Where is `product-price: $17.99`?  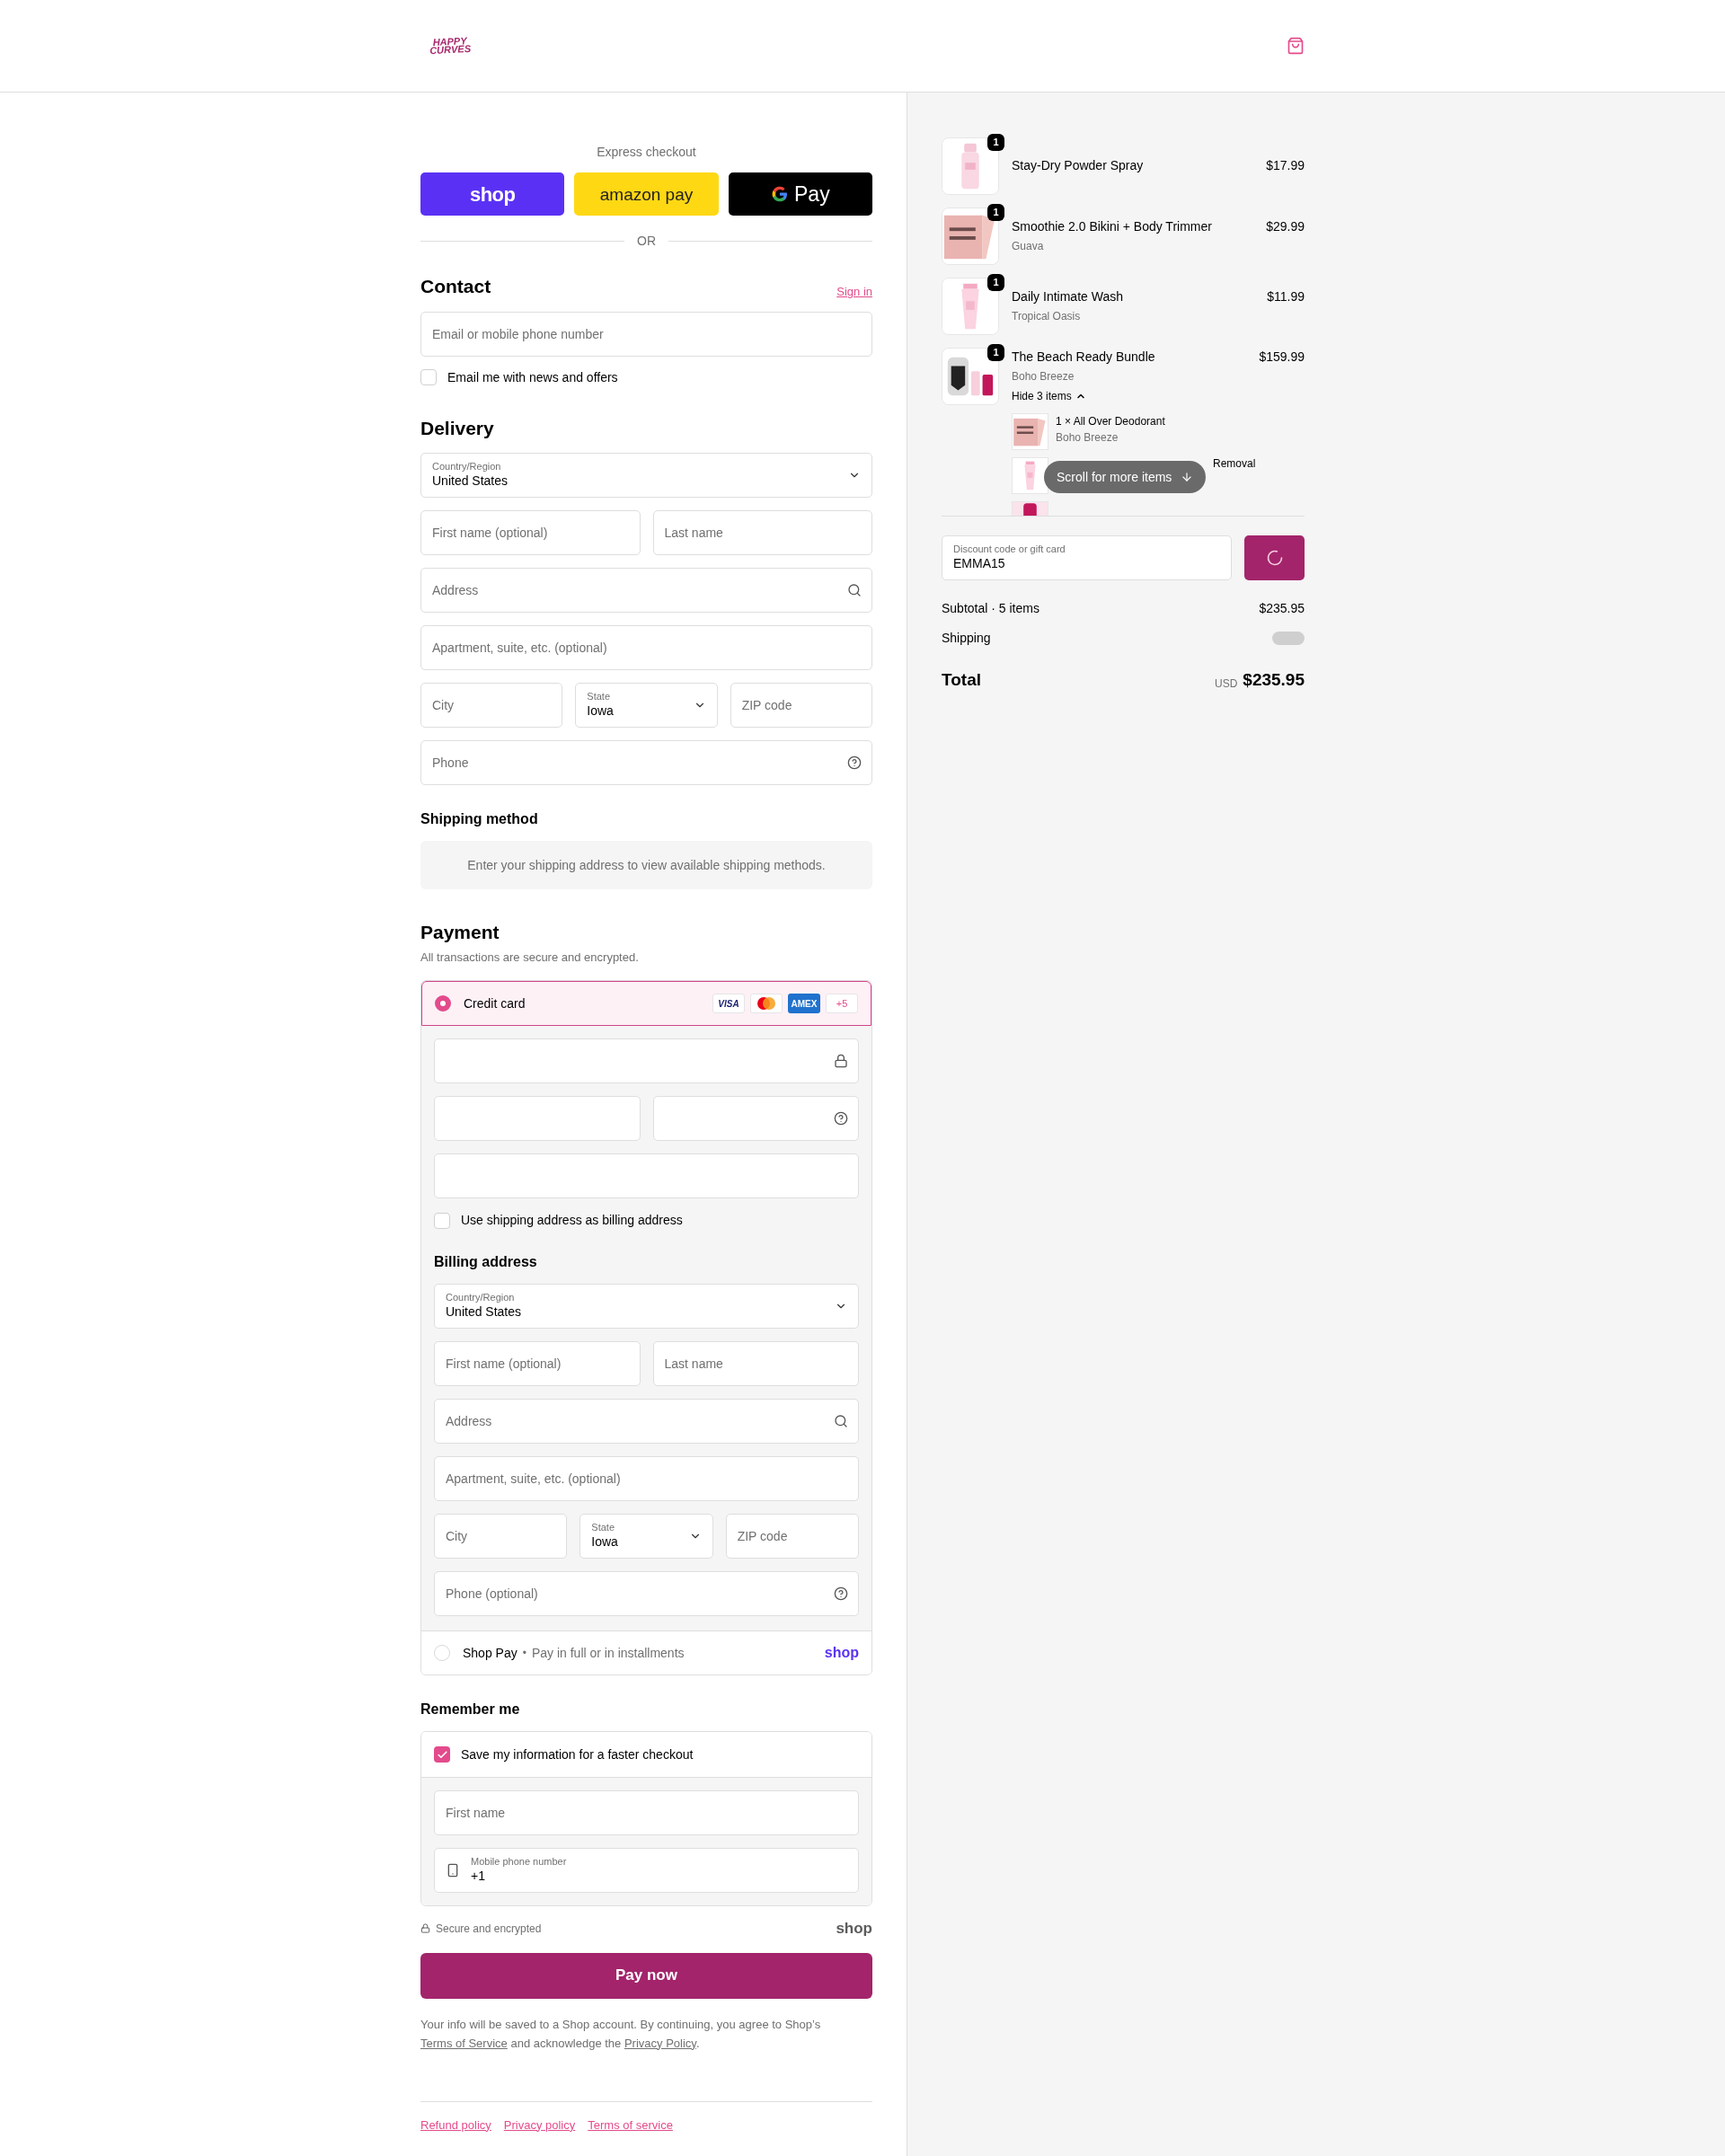 product-price: $17.99 is located at coordinates (1285, 165).